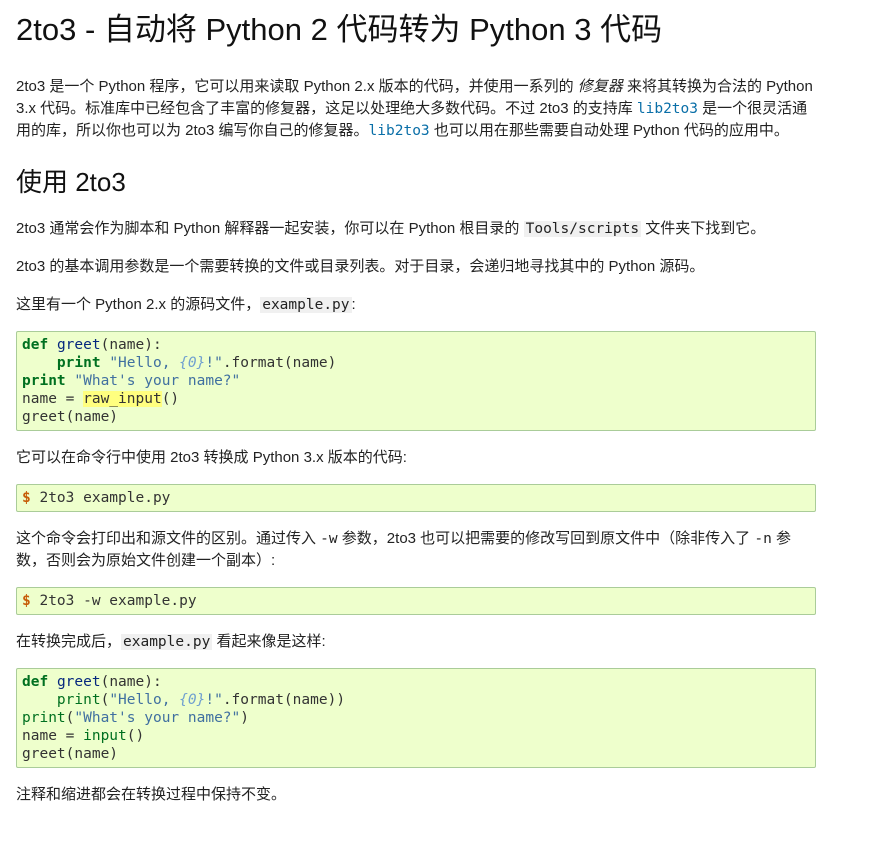  What do you see at coordinates (71, 182) in the screenshot?
I see `section-heading: 使用 2to3` at bounding box center [71, 182].